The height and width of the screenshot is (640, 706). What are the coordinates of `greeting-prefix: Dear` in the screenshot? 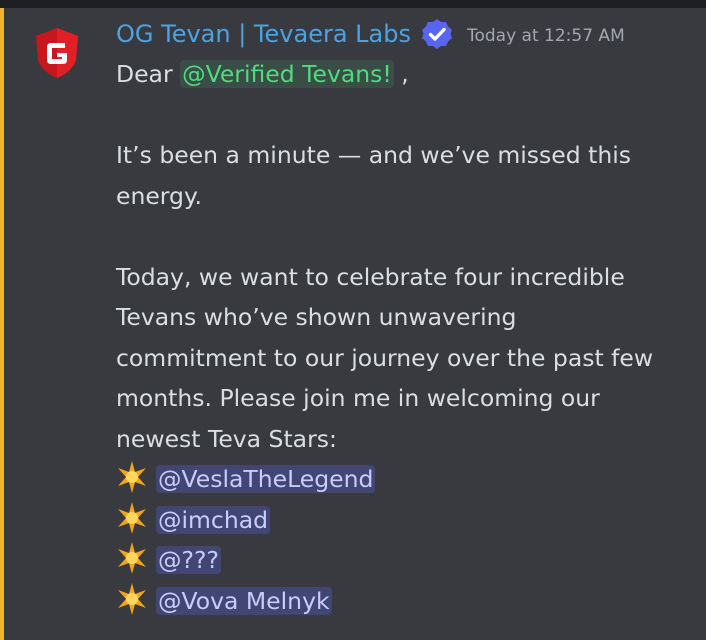 It's located at (148, 74).